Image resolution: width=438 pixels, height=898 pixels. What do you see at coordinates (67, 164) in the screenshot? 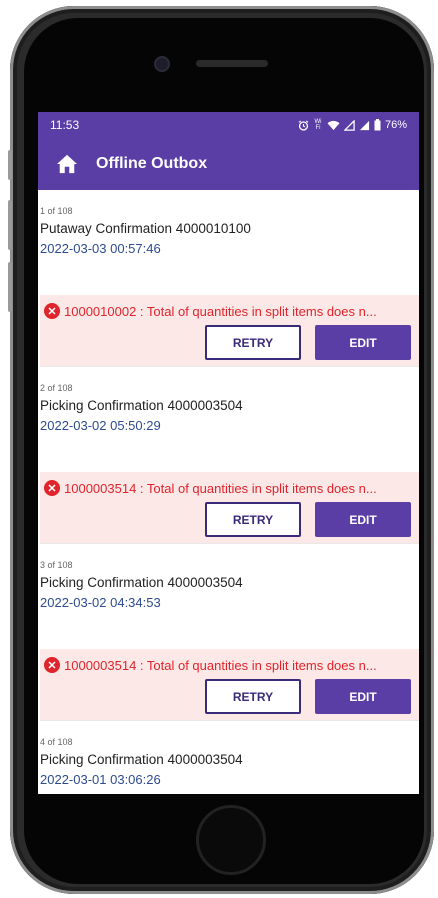
I see `home-icon` at bounding box center [67, 164].